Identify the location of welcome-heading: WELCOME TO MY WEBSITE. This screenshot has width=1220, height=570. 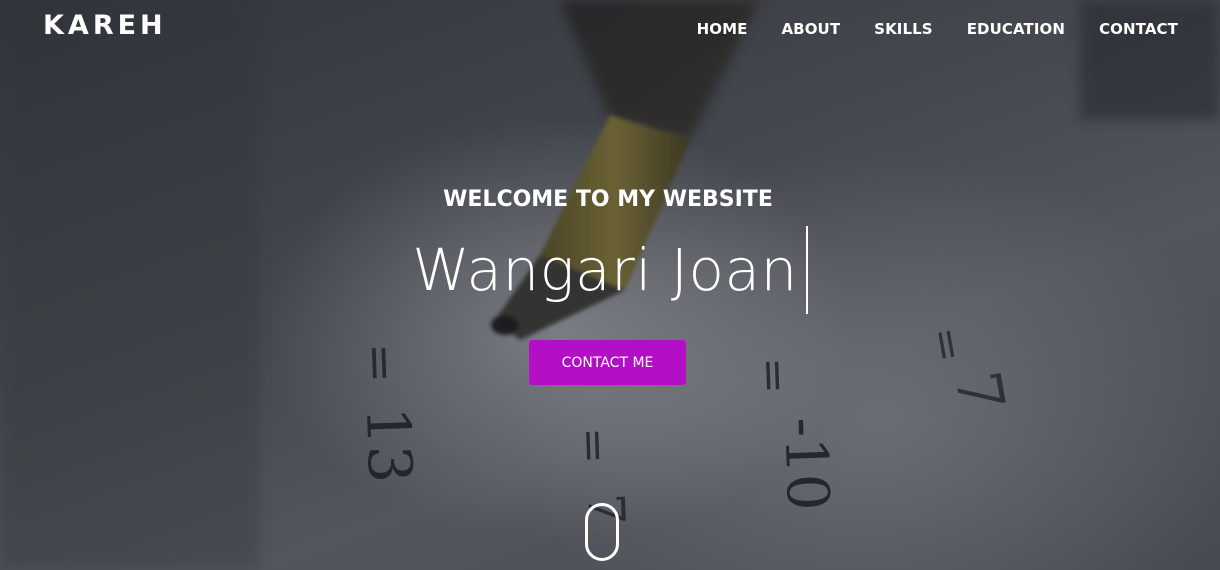
(608, 199).